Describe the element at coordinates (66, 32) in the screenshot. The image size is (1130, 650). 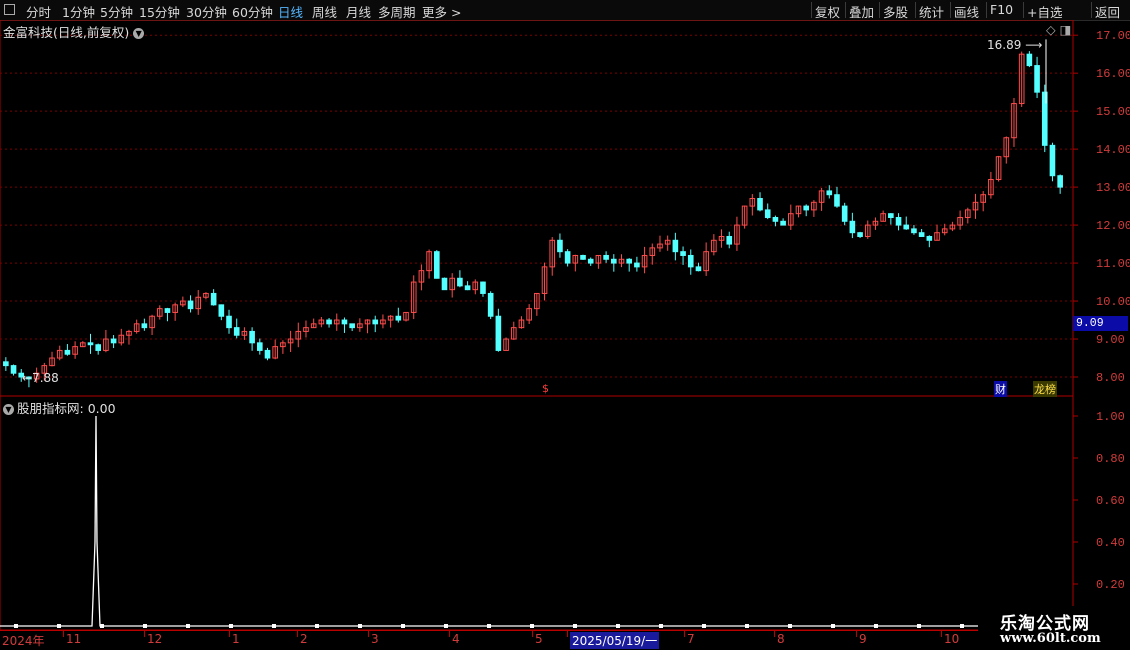
I see `stock-title: 金富科技(日线,前复权)` at that location.